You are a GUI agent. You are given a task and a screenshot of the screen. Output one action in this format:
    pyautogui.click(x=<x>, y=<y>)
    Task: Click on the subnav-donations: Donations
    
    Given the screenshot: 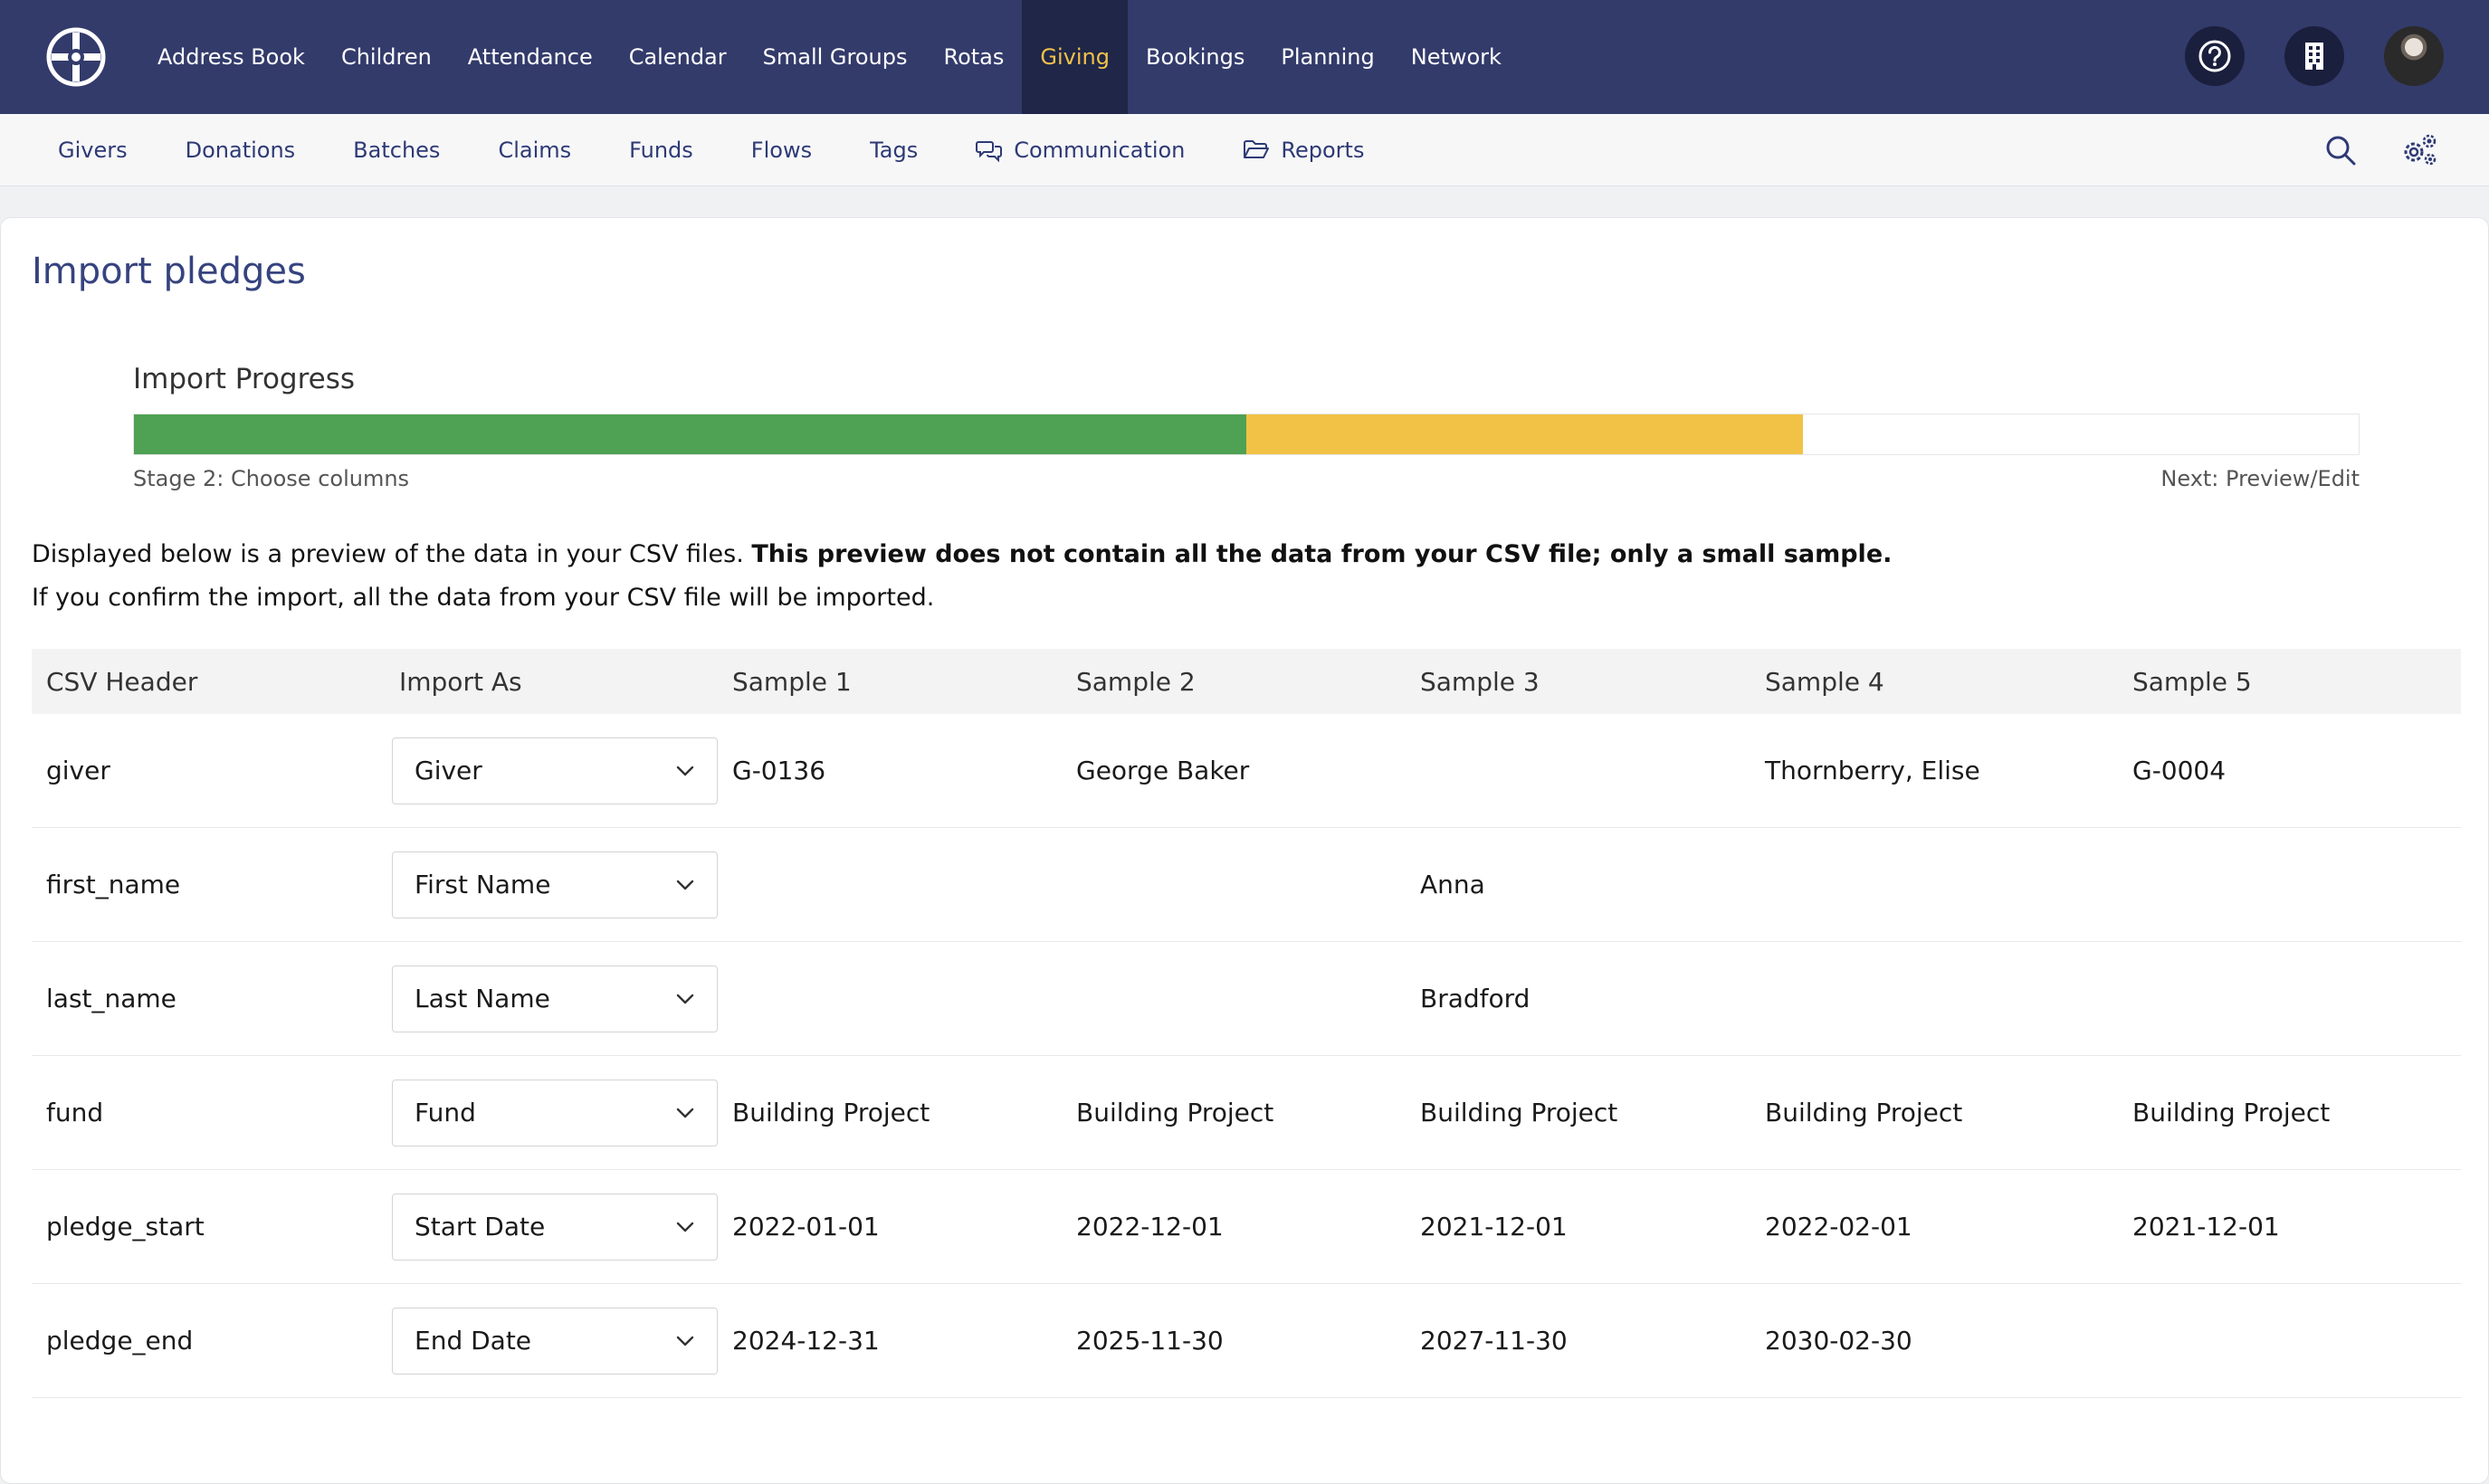 What is the action you would take?
    pyautogui.click(x=241, y=150)
    